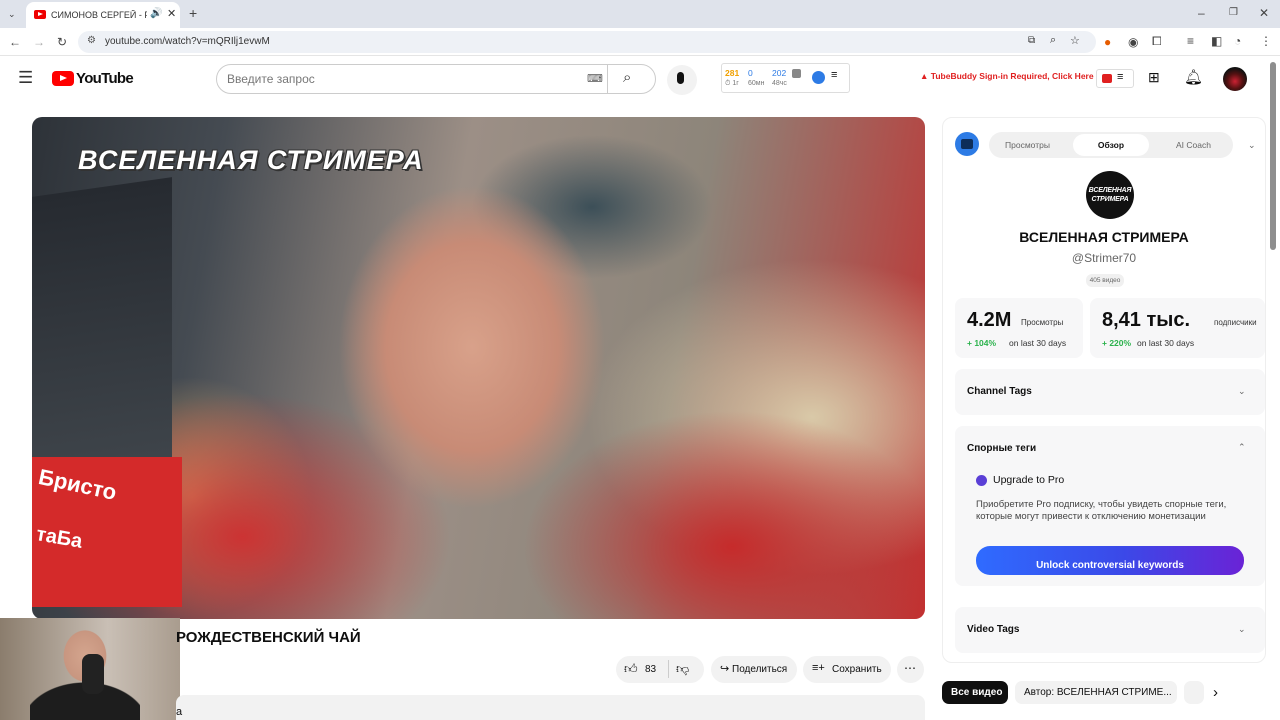 Image resolution: width=1280 pixels, height=720 pixels. I want to click on media-control-icon: ≡, so click(1190, 41).